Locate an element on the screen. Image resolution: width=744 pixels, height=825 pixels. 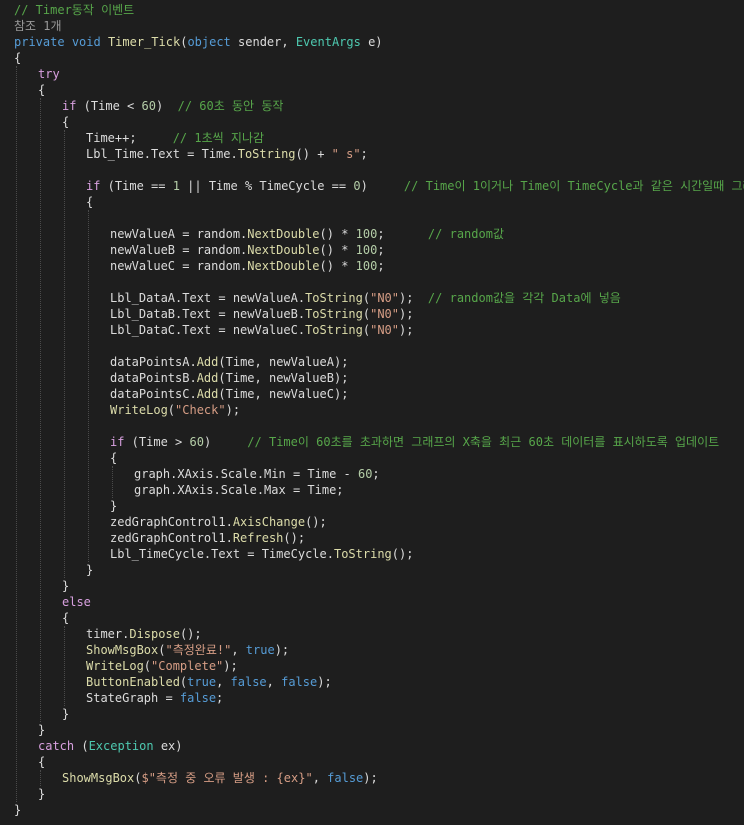
code-token: sender, is located at coordinates (263, 42).